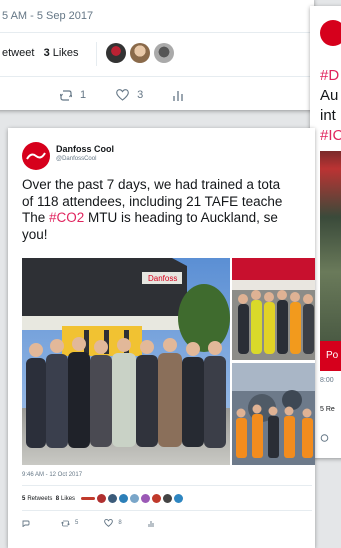  What do you see at coordinates (129, 95) in the screenshot?
I see `like-button: 3` at bounding box center [129, 95].